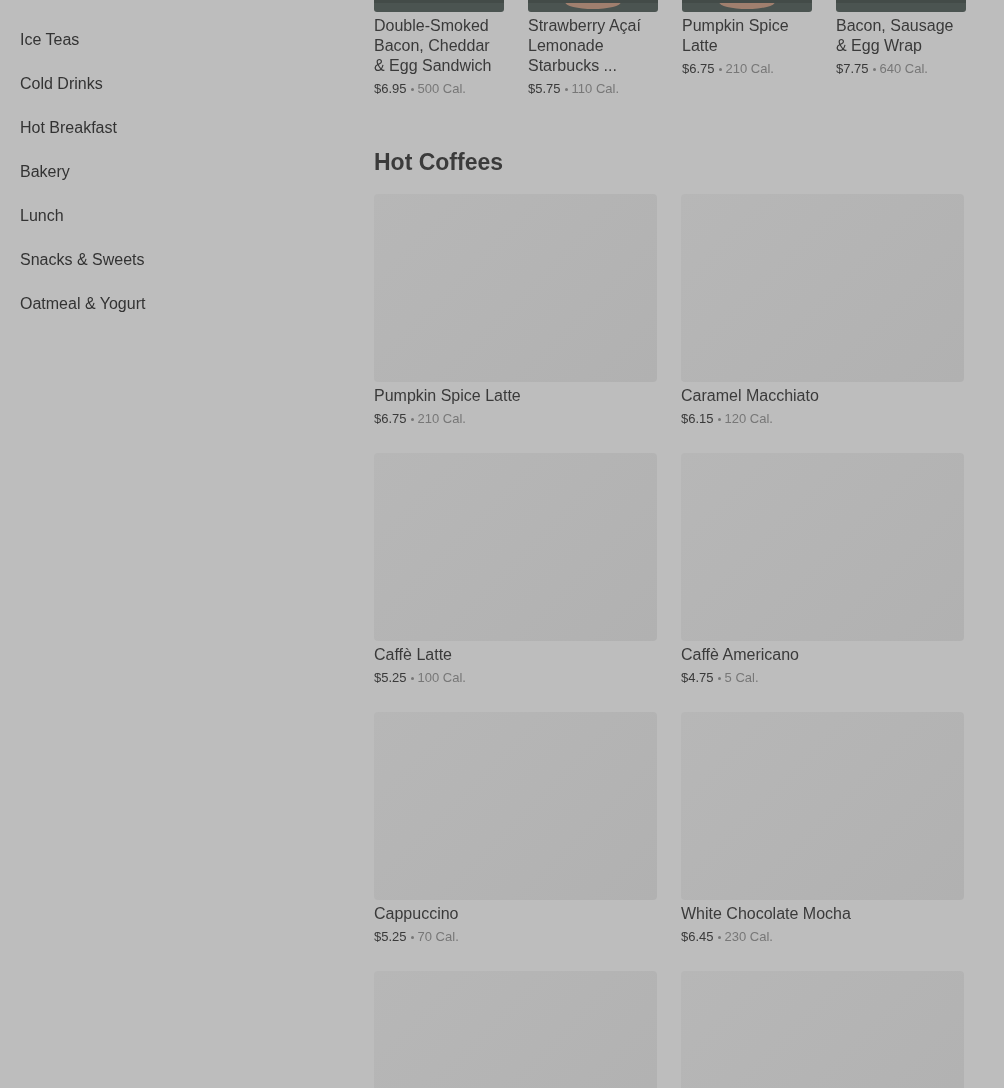 The image size is (1004, 1088). I want to click on price: $7.75, so click(852, 69).